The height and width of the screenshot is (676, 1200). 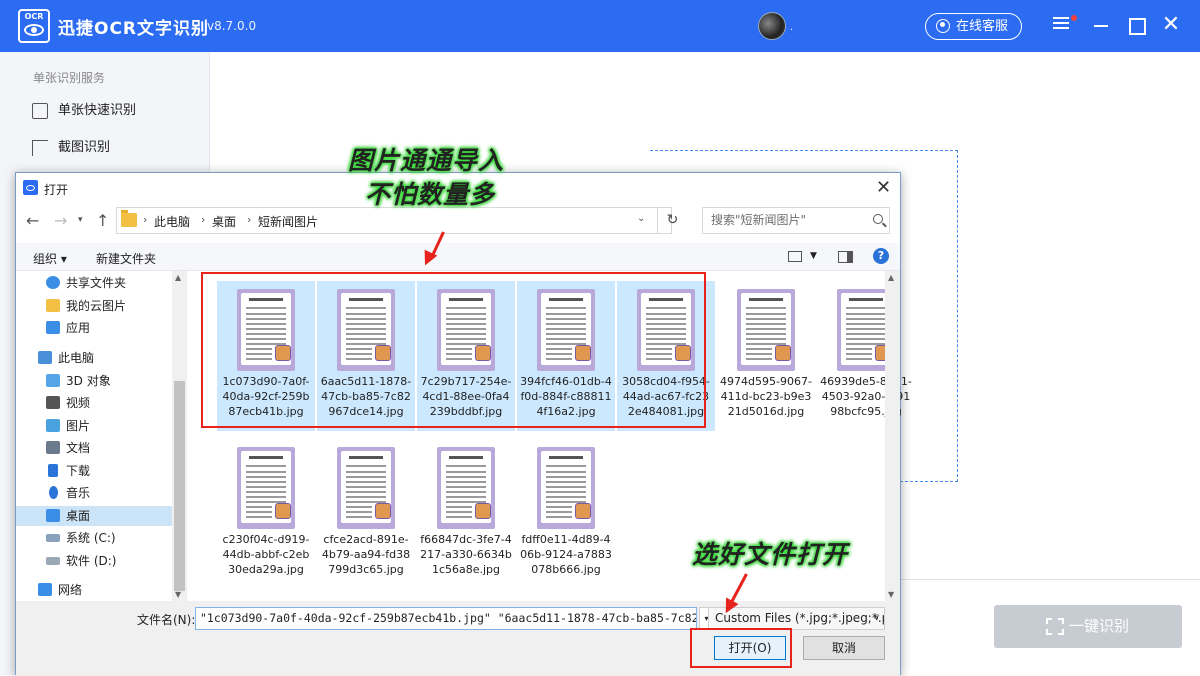 What do you see at coordinates (116, 306) in the screenshot?
I see `nav-item-cloud-pictures: 我的云图片` at bounding box center [116, 306].